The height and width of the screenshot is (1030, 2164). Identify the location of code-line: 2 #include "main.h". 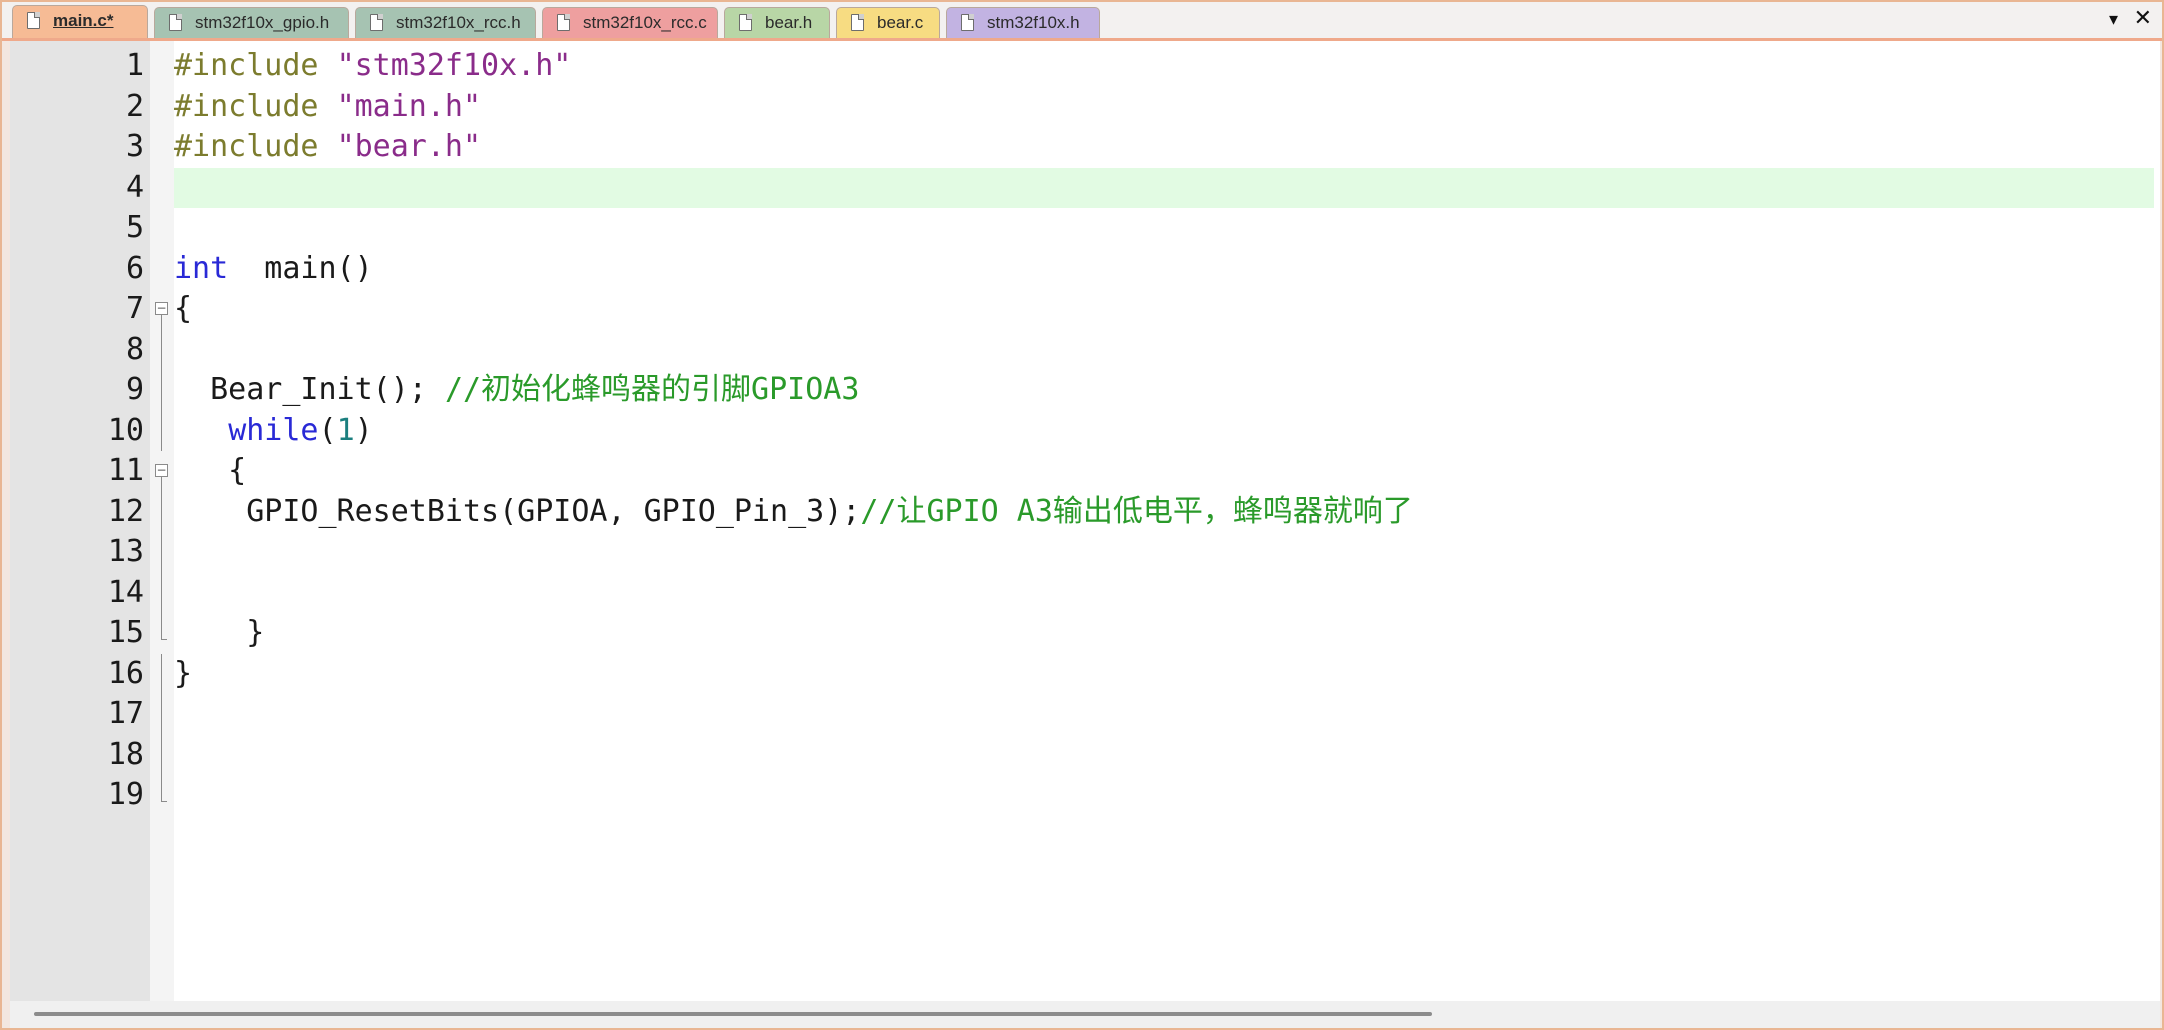
(1085, 107).